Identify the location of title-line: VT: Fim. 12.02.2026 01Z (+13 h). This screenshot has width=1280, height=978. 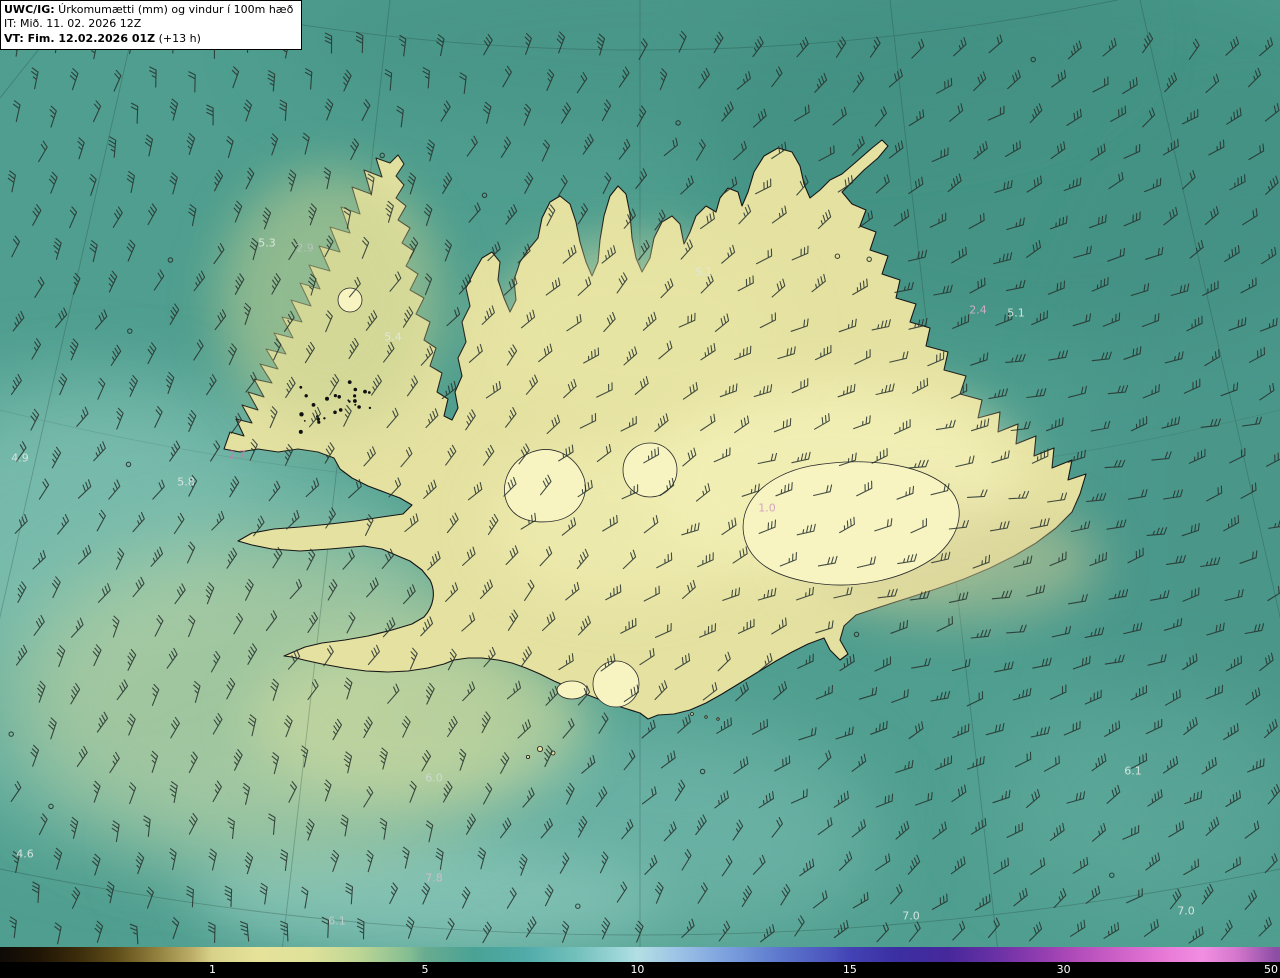
(148, 39).